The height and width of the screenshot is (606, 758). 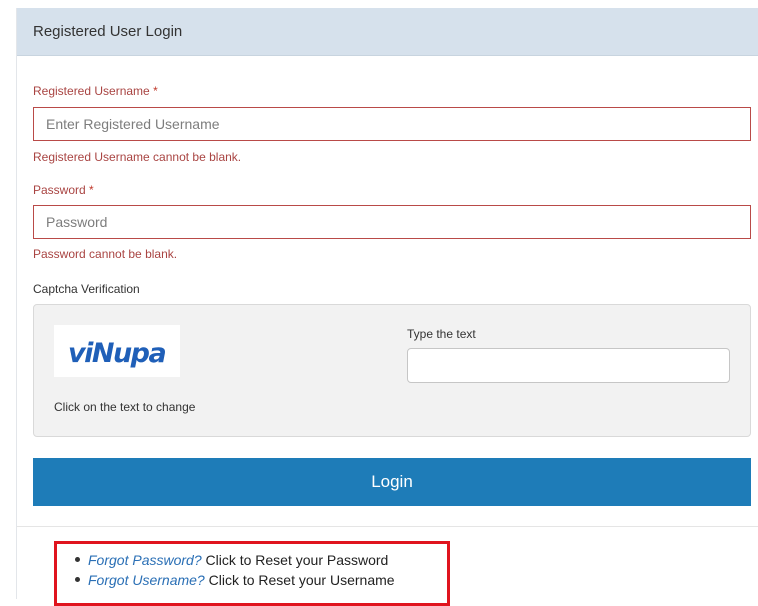 I want to click on panel-header: Registered User Login, so click(x=387, y=32).